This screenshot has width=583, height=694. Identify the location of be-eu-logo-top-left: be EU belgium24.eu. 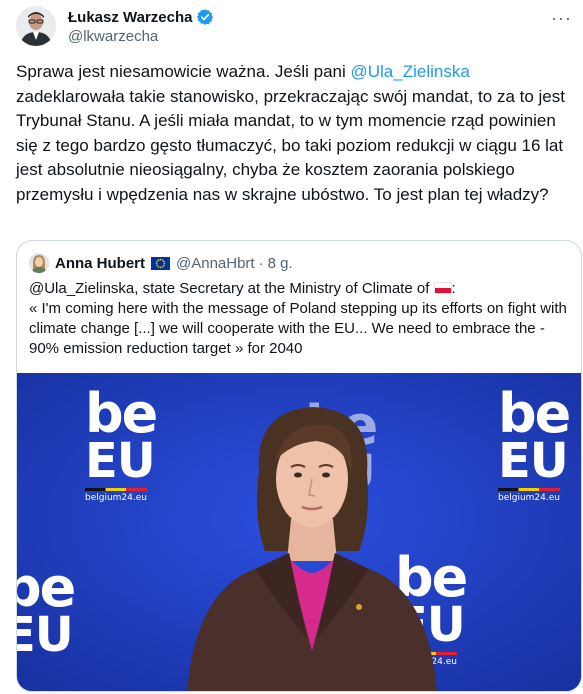
(121, 442).